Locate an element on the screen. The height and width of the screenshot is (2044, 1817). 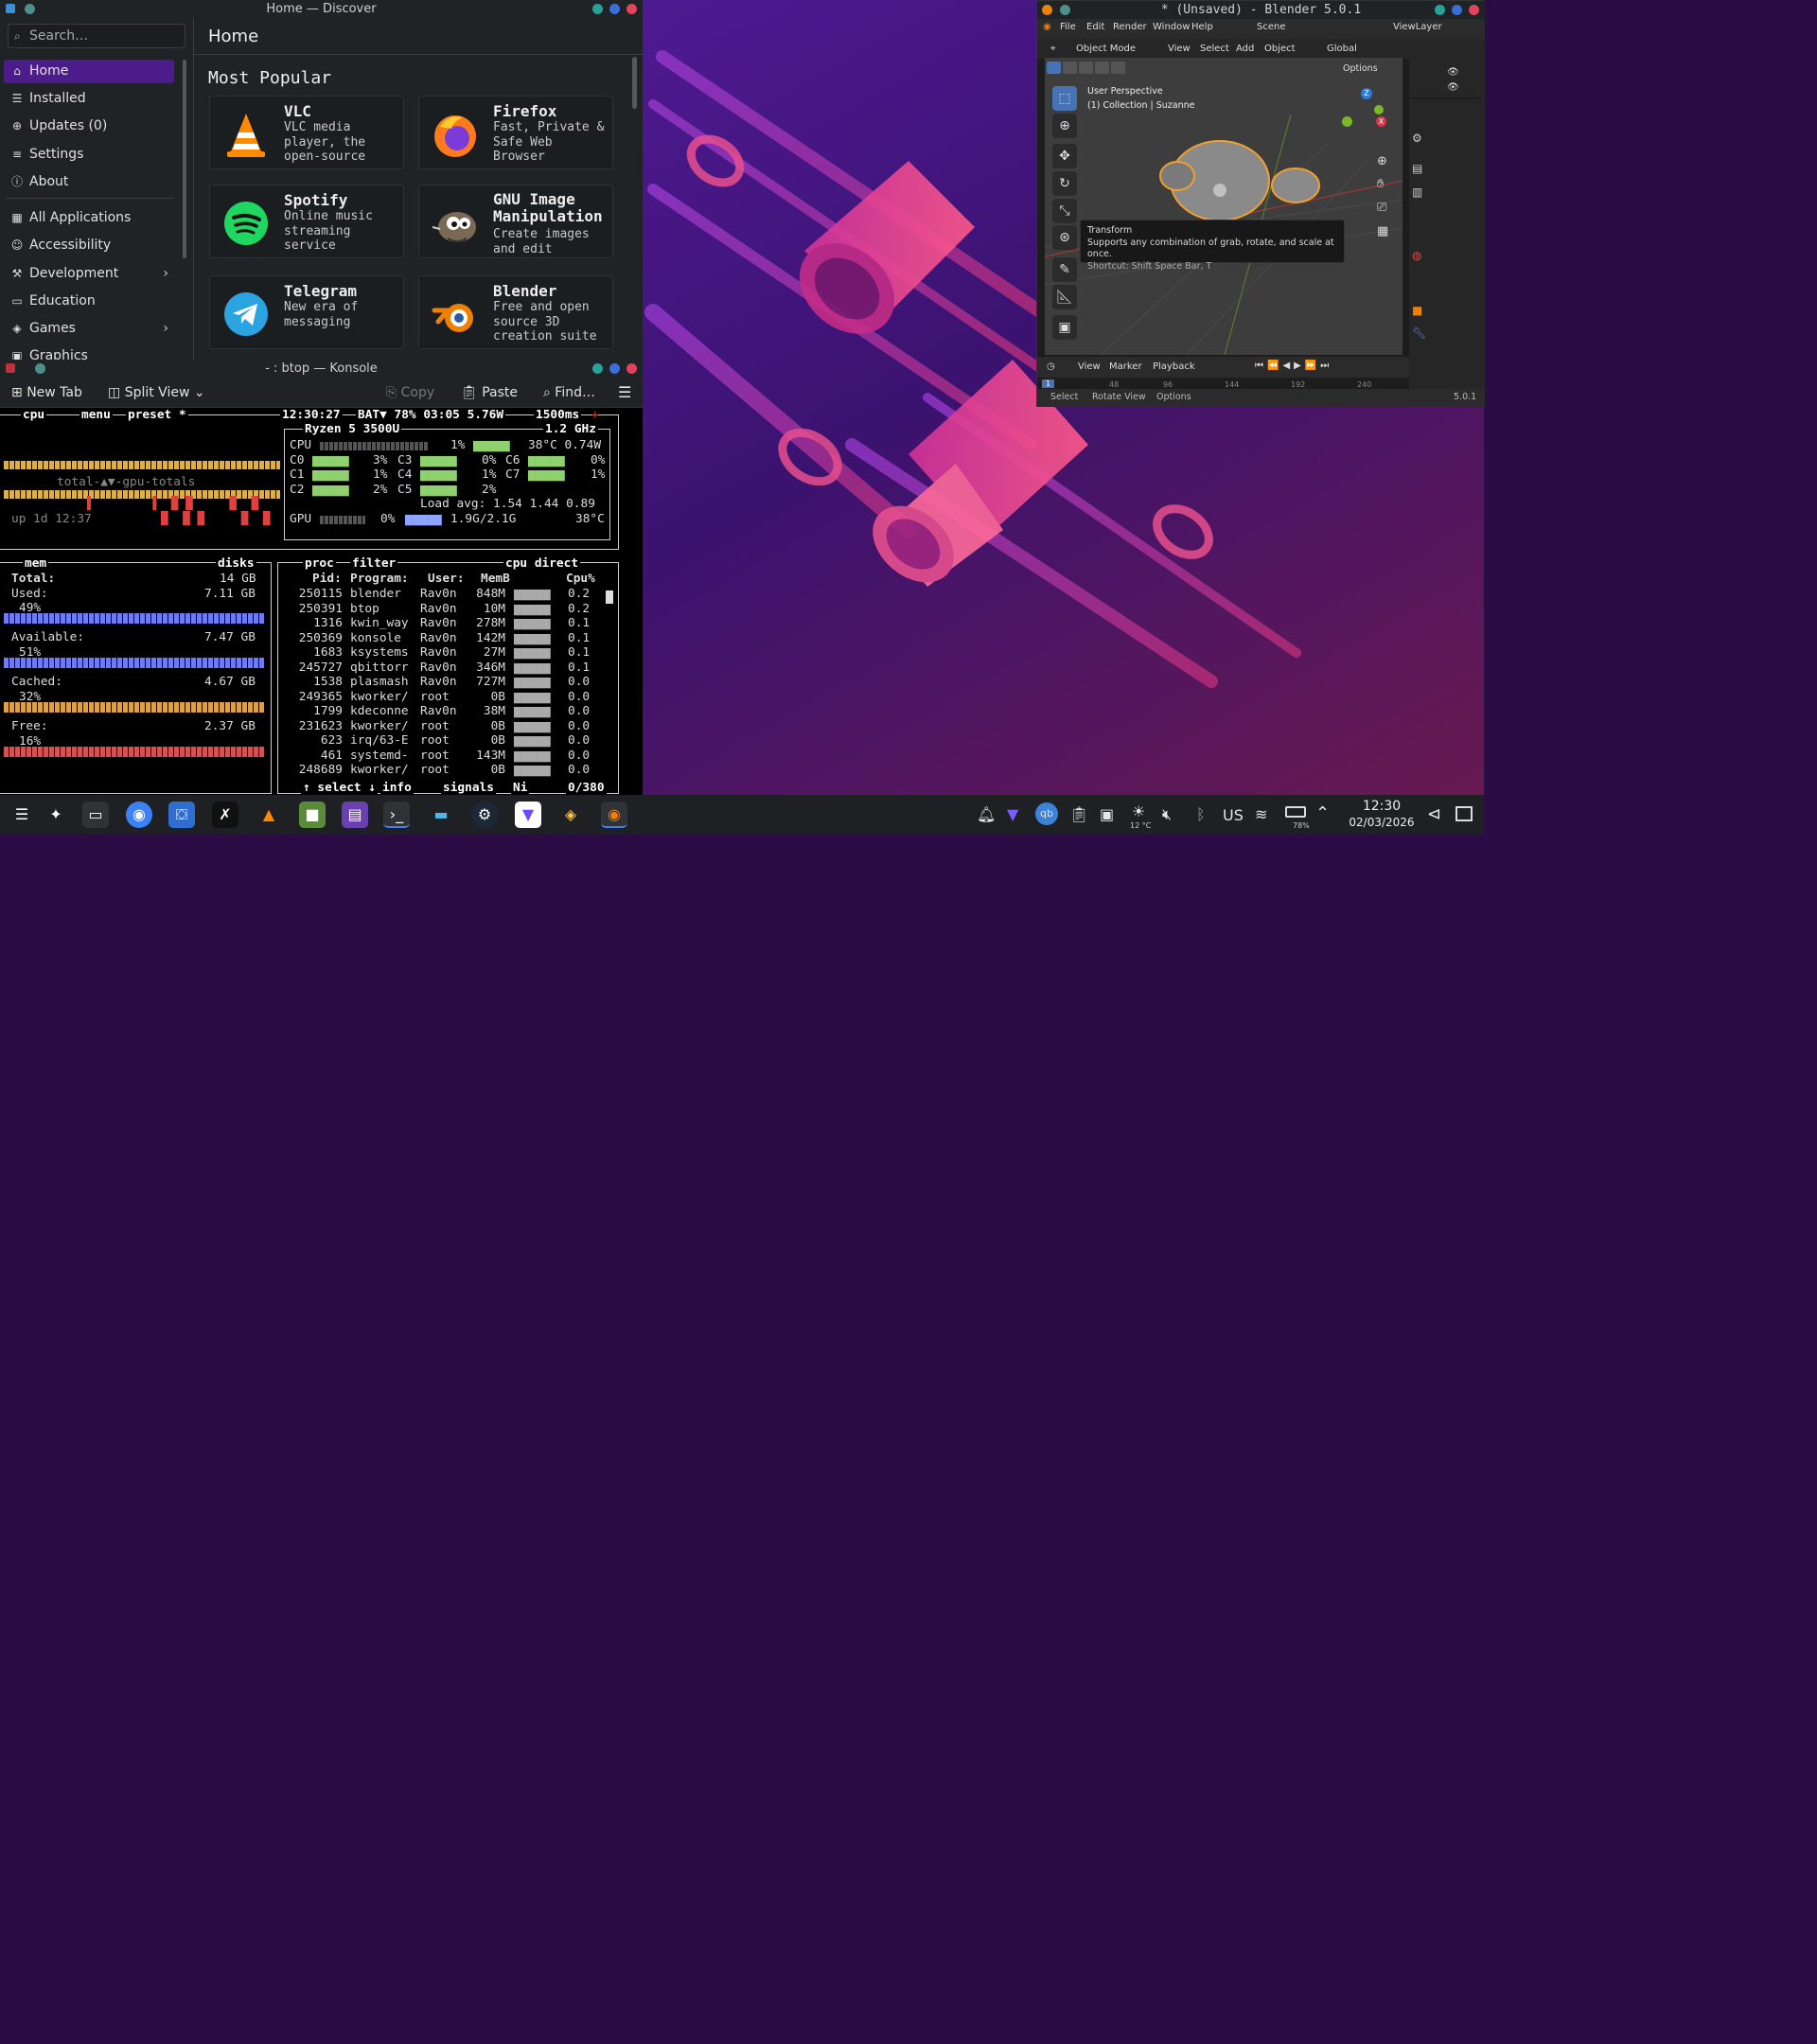
split-view-button: ◫ Split View ⌄ is located at coordinates (156, 393).